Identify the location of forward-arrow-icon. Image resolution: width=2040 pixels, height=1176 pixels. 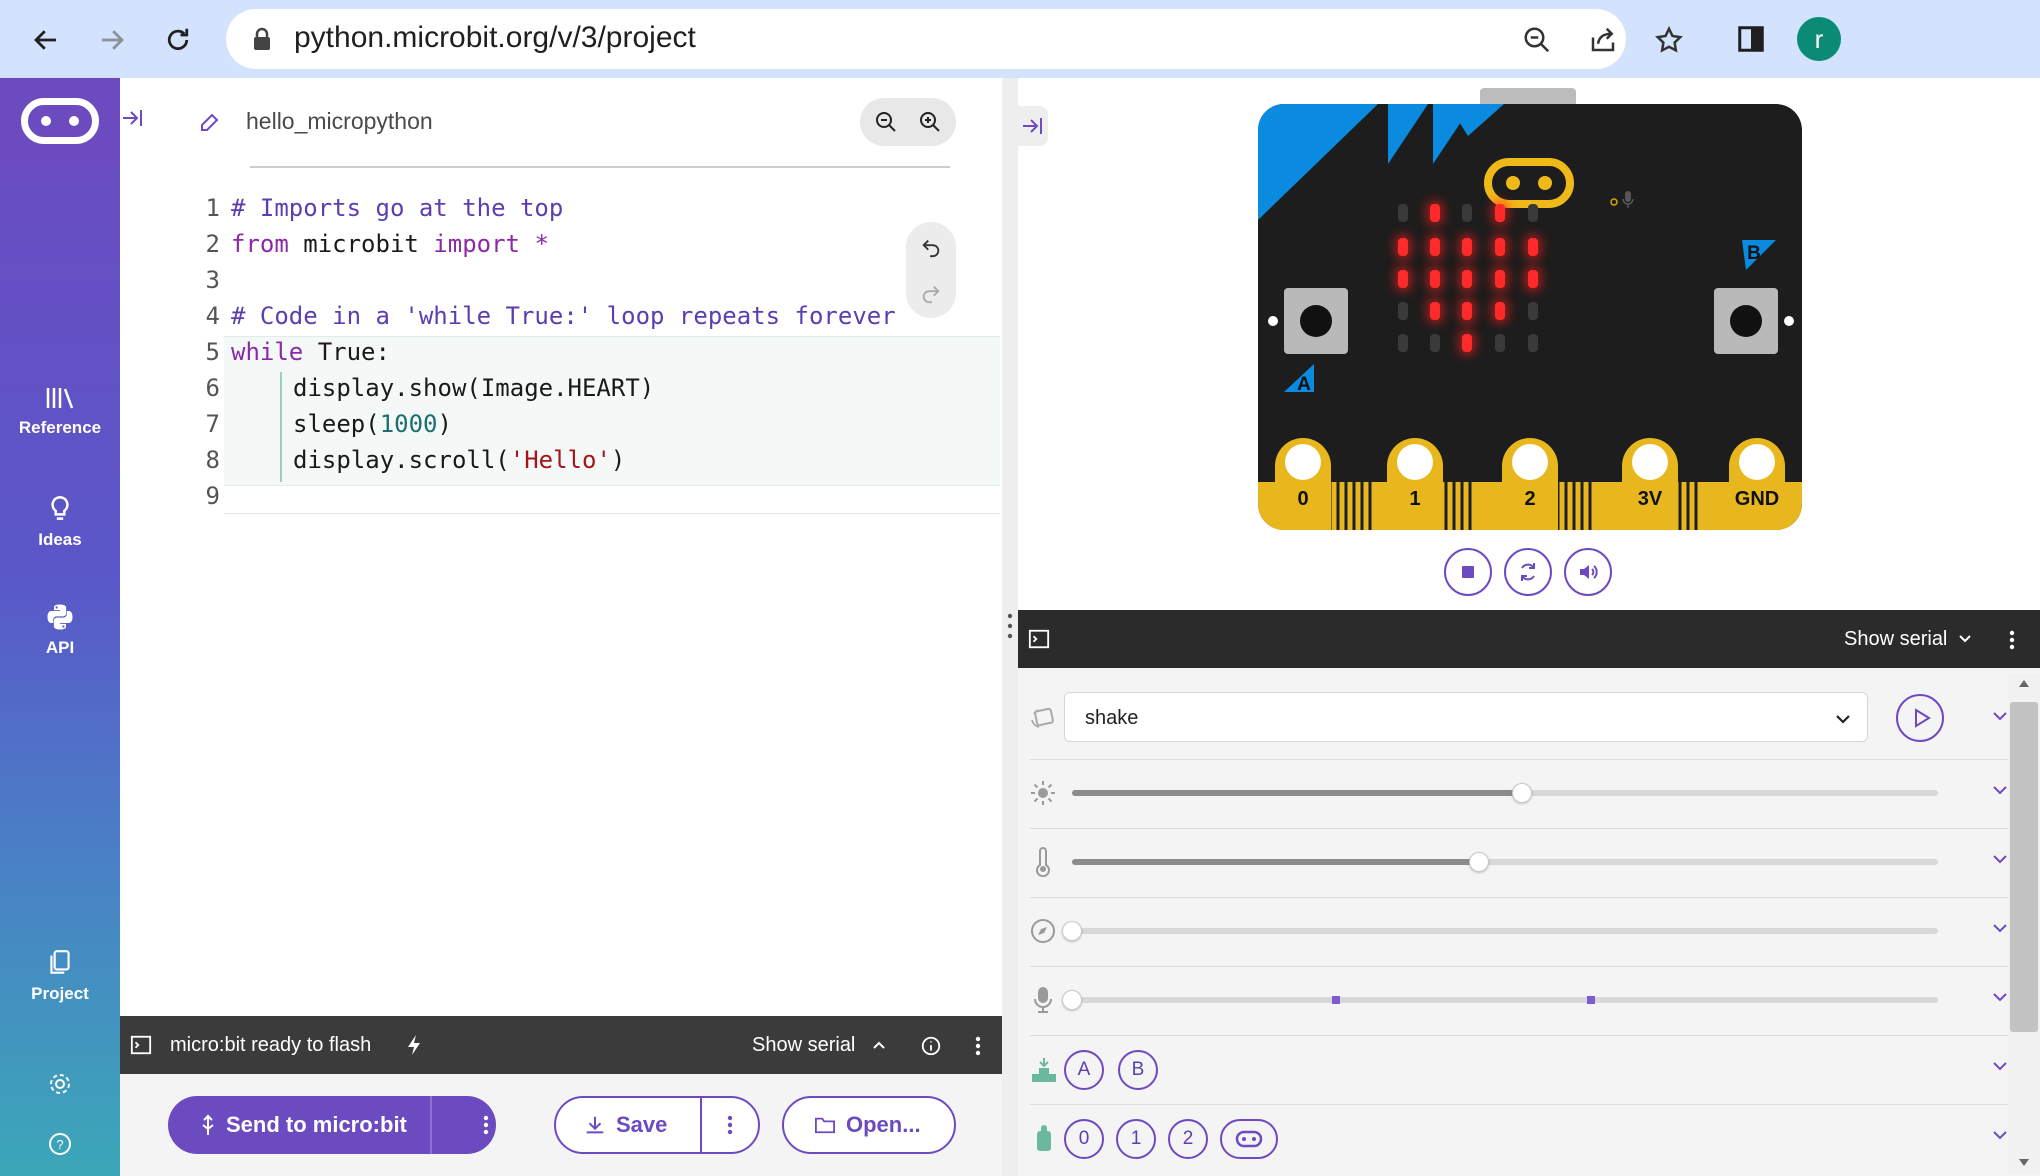
(113, 40).